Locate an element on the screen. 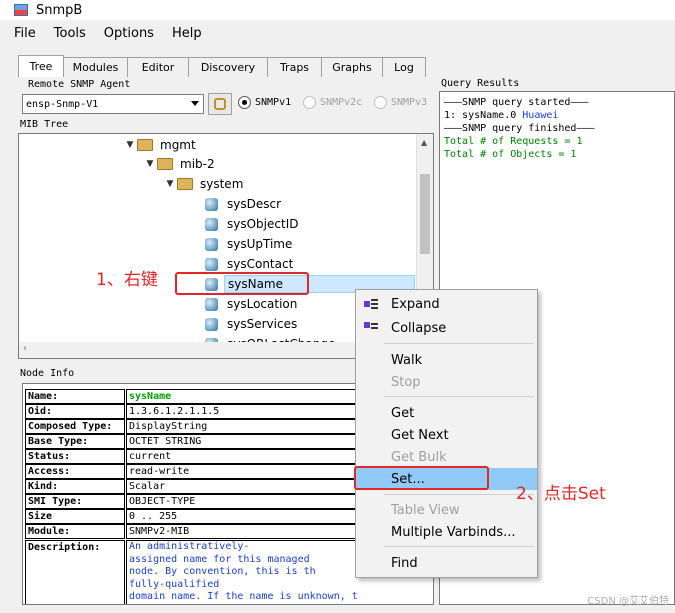 Image resolution: width=675 pixels, height=613 pixels. tree-node-sysuptime: sysUpTime is located at coordinates (250, 244).